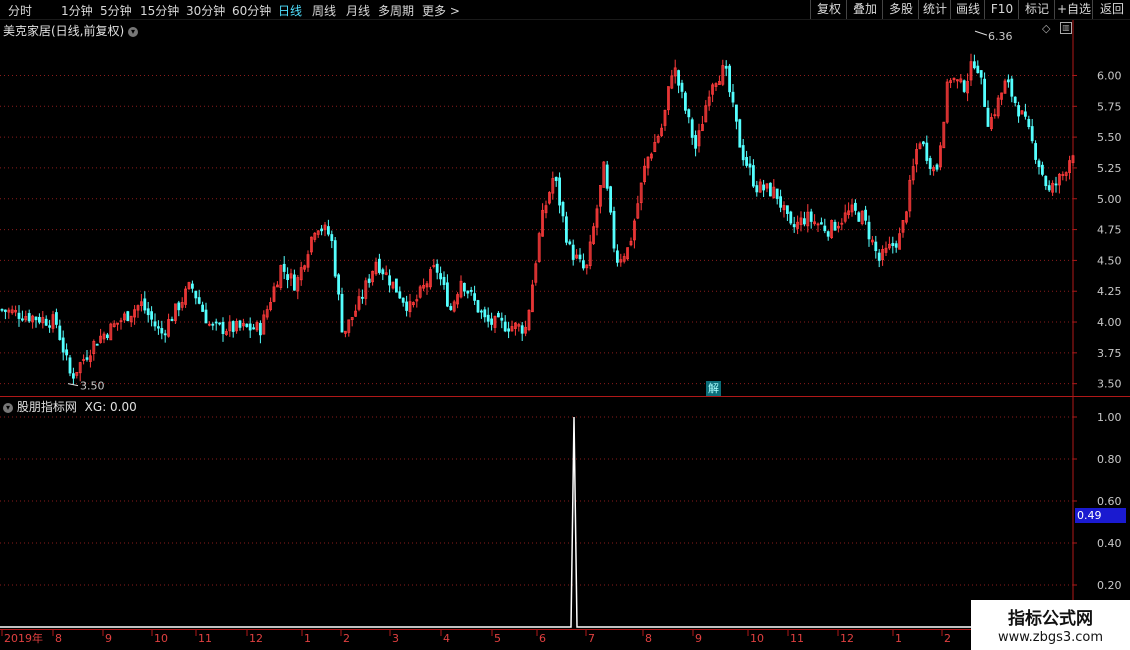 Image resolution: width=1130 pixels, height=650 pixels. Describe the element at coordinates (23, 638) in the screenshot. I see `x-axis-label: 2019年` at that location.